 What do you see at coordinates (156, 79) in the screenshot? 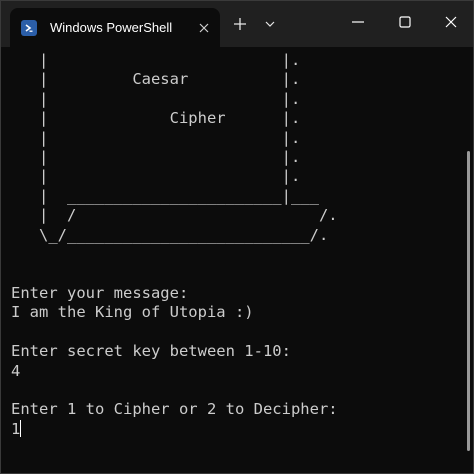
I see `console-line: | Caesar |.` at bounding box center [156, 79].